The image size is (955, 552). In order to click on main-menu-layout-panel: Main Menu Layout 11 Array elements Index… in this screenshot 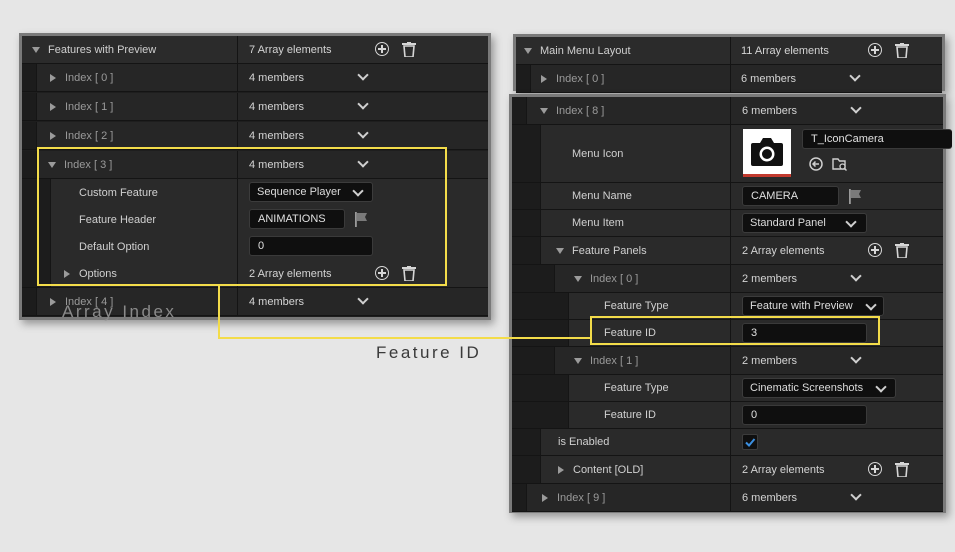, I will do `click(729, 63)`.